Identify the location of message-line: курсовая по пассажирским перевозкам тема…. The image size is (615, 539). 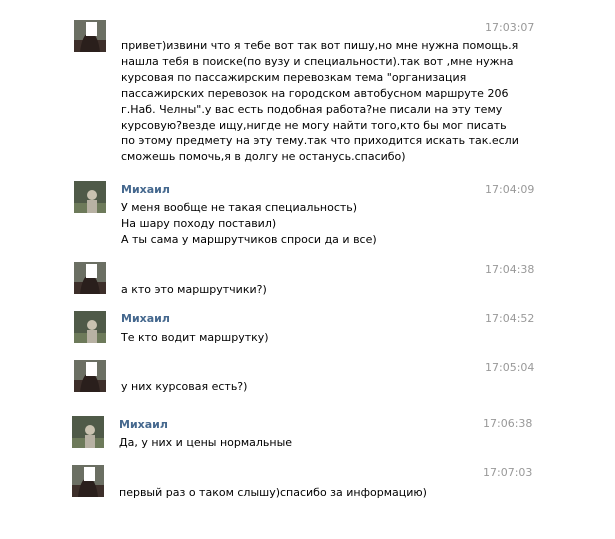
(294, 77).